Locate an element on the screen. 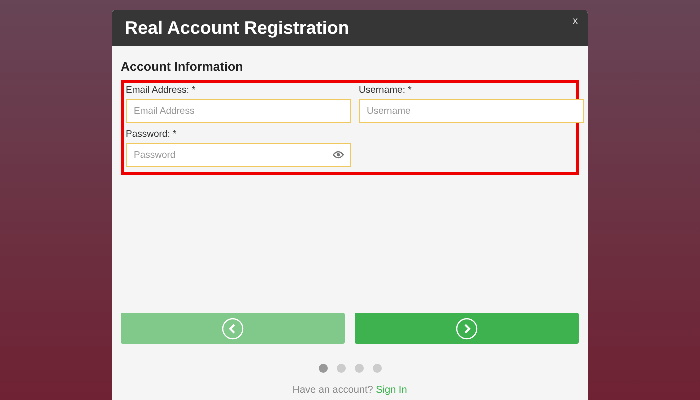  input-field: Password is located at coordinates (238, 155).